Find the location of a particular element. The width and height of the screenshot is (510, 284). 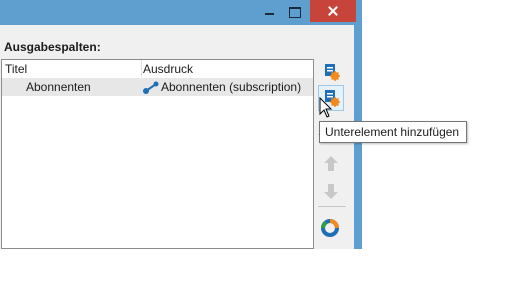

title-bar is located at coordinates (181, 12).